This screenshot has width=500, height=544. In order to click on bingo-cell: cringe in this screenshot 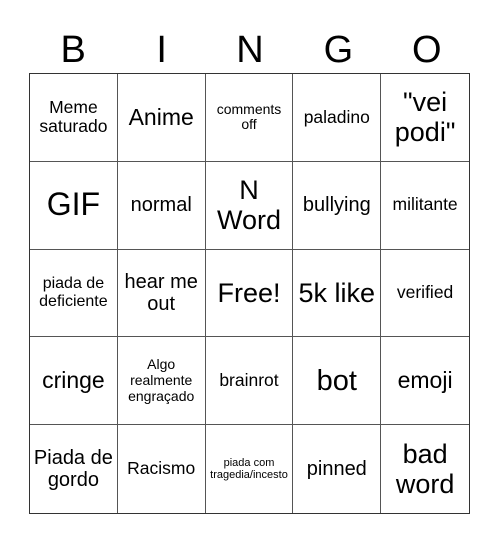, I will do `click(74, 381)`.